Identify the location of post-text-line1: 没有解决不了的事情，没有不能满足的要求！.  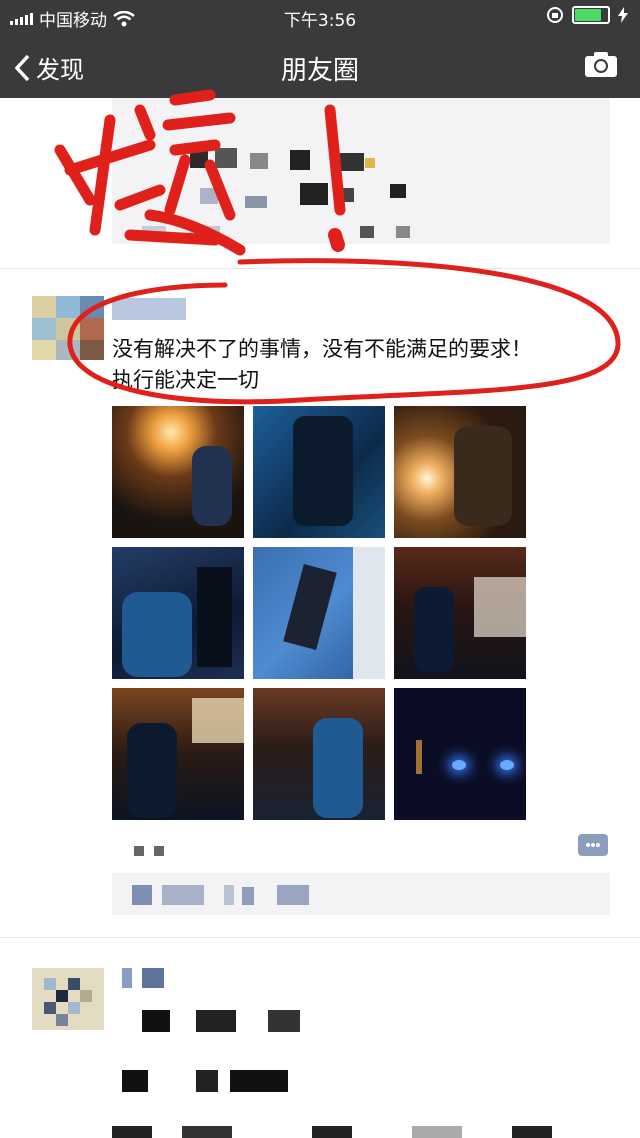
(322, 349).